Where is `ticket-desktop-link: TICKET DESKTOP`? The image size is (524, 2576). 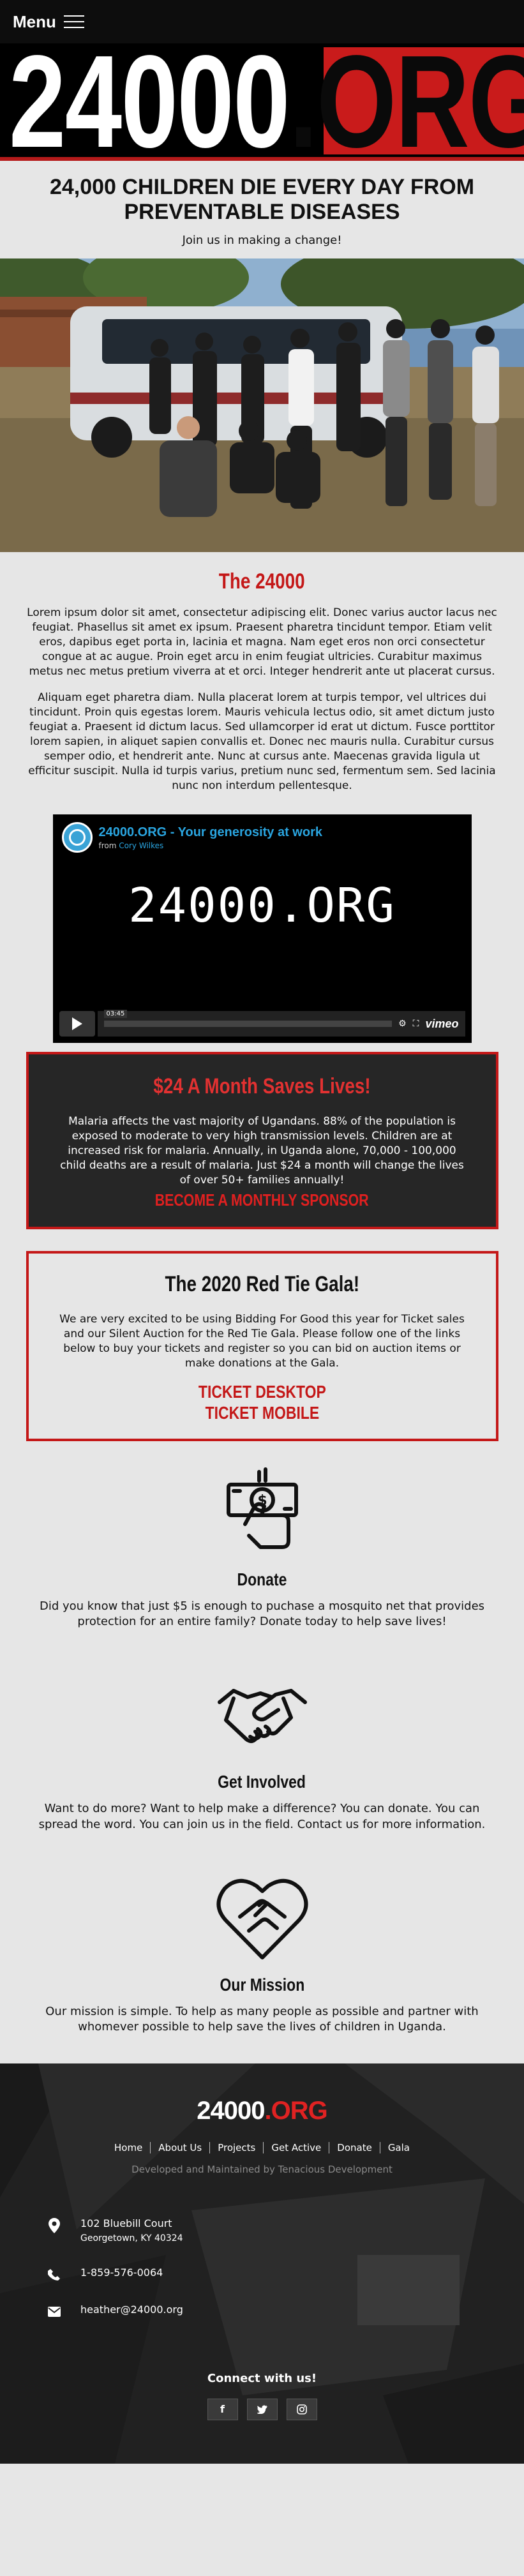
ticket-desktop-link: TICKET DESKTOP is located at coordinates (262, 1391).